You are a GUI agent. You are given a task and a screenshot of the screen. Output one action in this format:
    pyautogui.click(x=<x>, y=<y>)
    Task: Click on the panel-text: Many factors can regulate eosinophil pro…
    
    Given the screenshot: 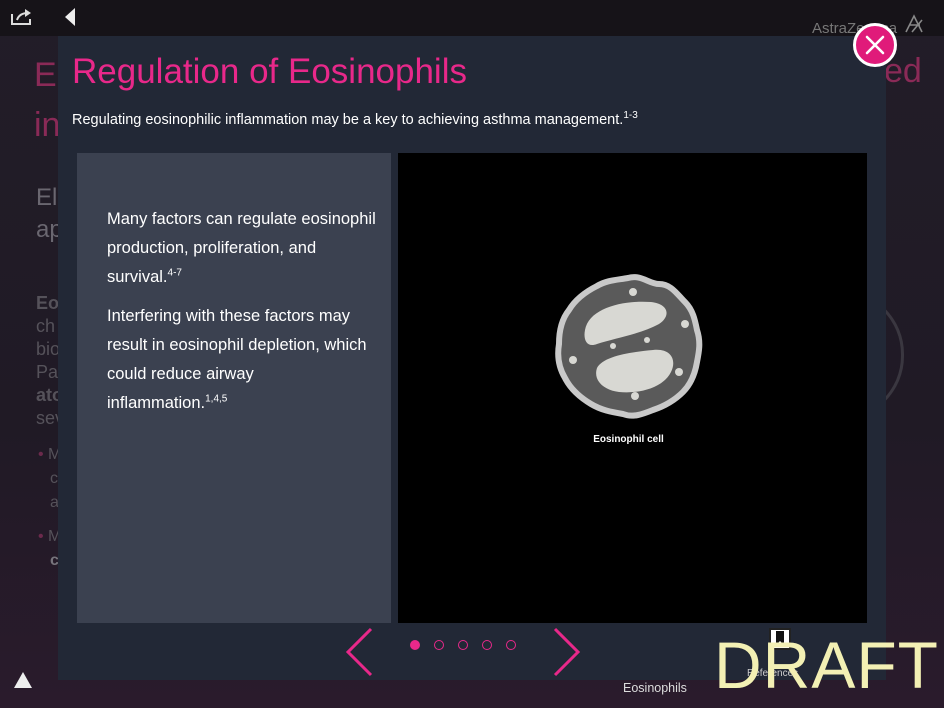 What is the action you would take?
    pyautogui.click(x=242, y=316)
    